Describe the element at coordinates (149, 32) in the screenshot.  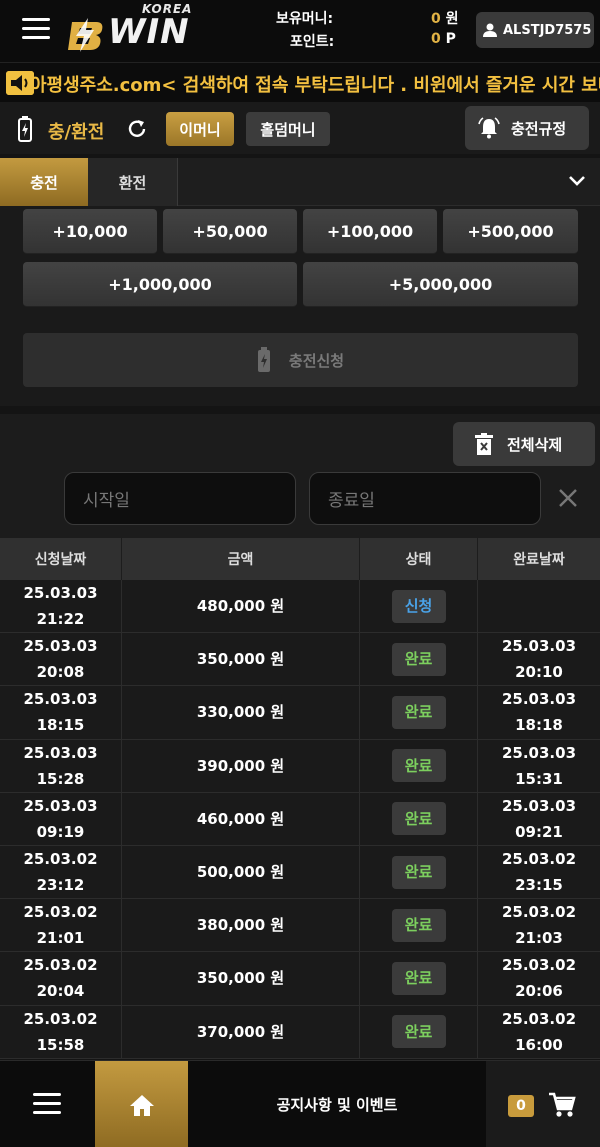
I see `logo-win-text: WIN` at that location.